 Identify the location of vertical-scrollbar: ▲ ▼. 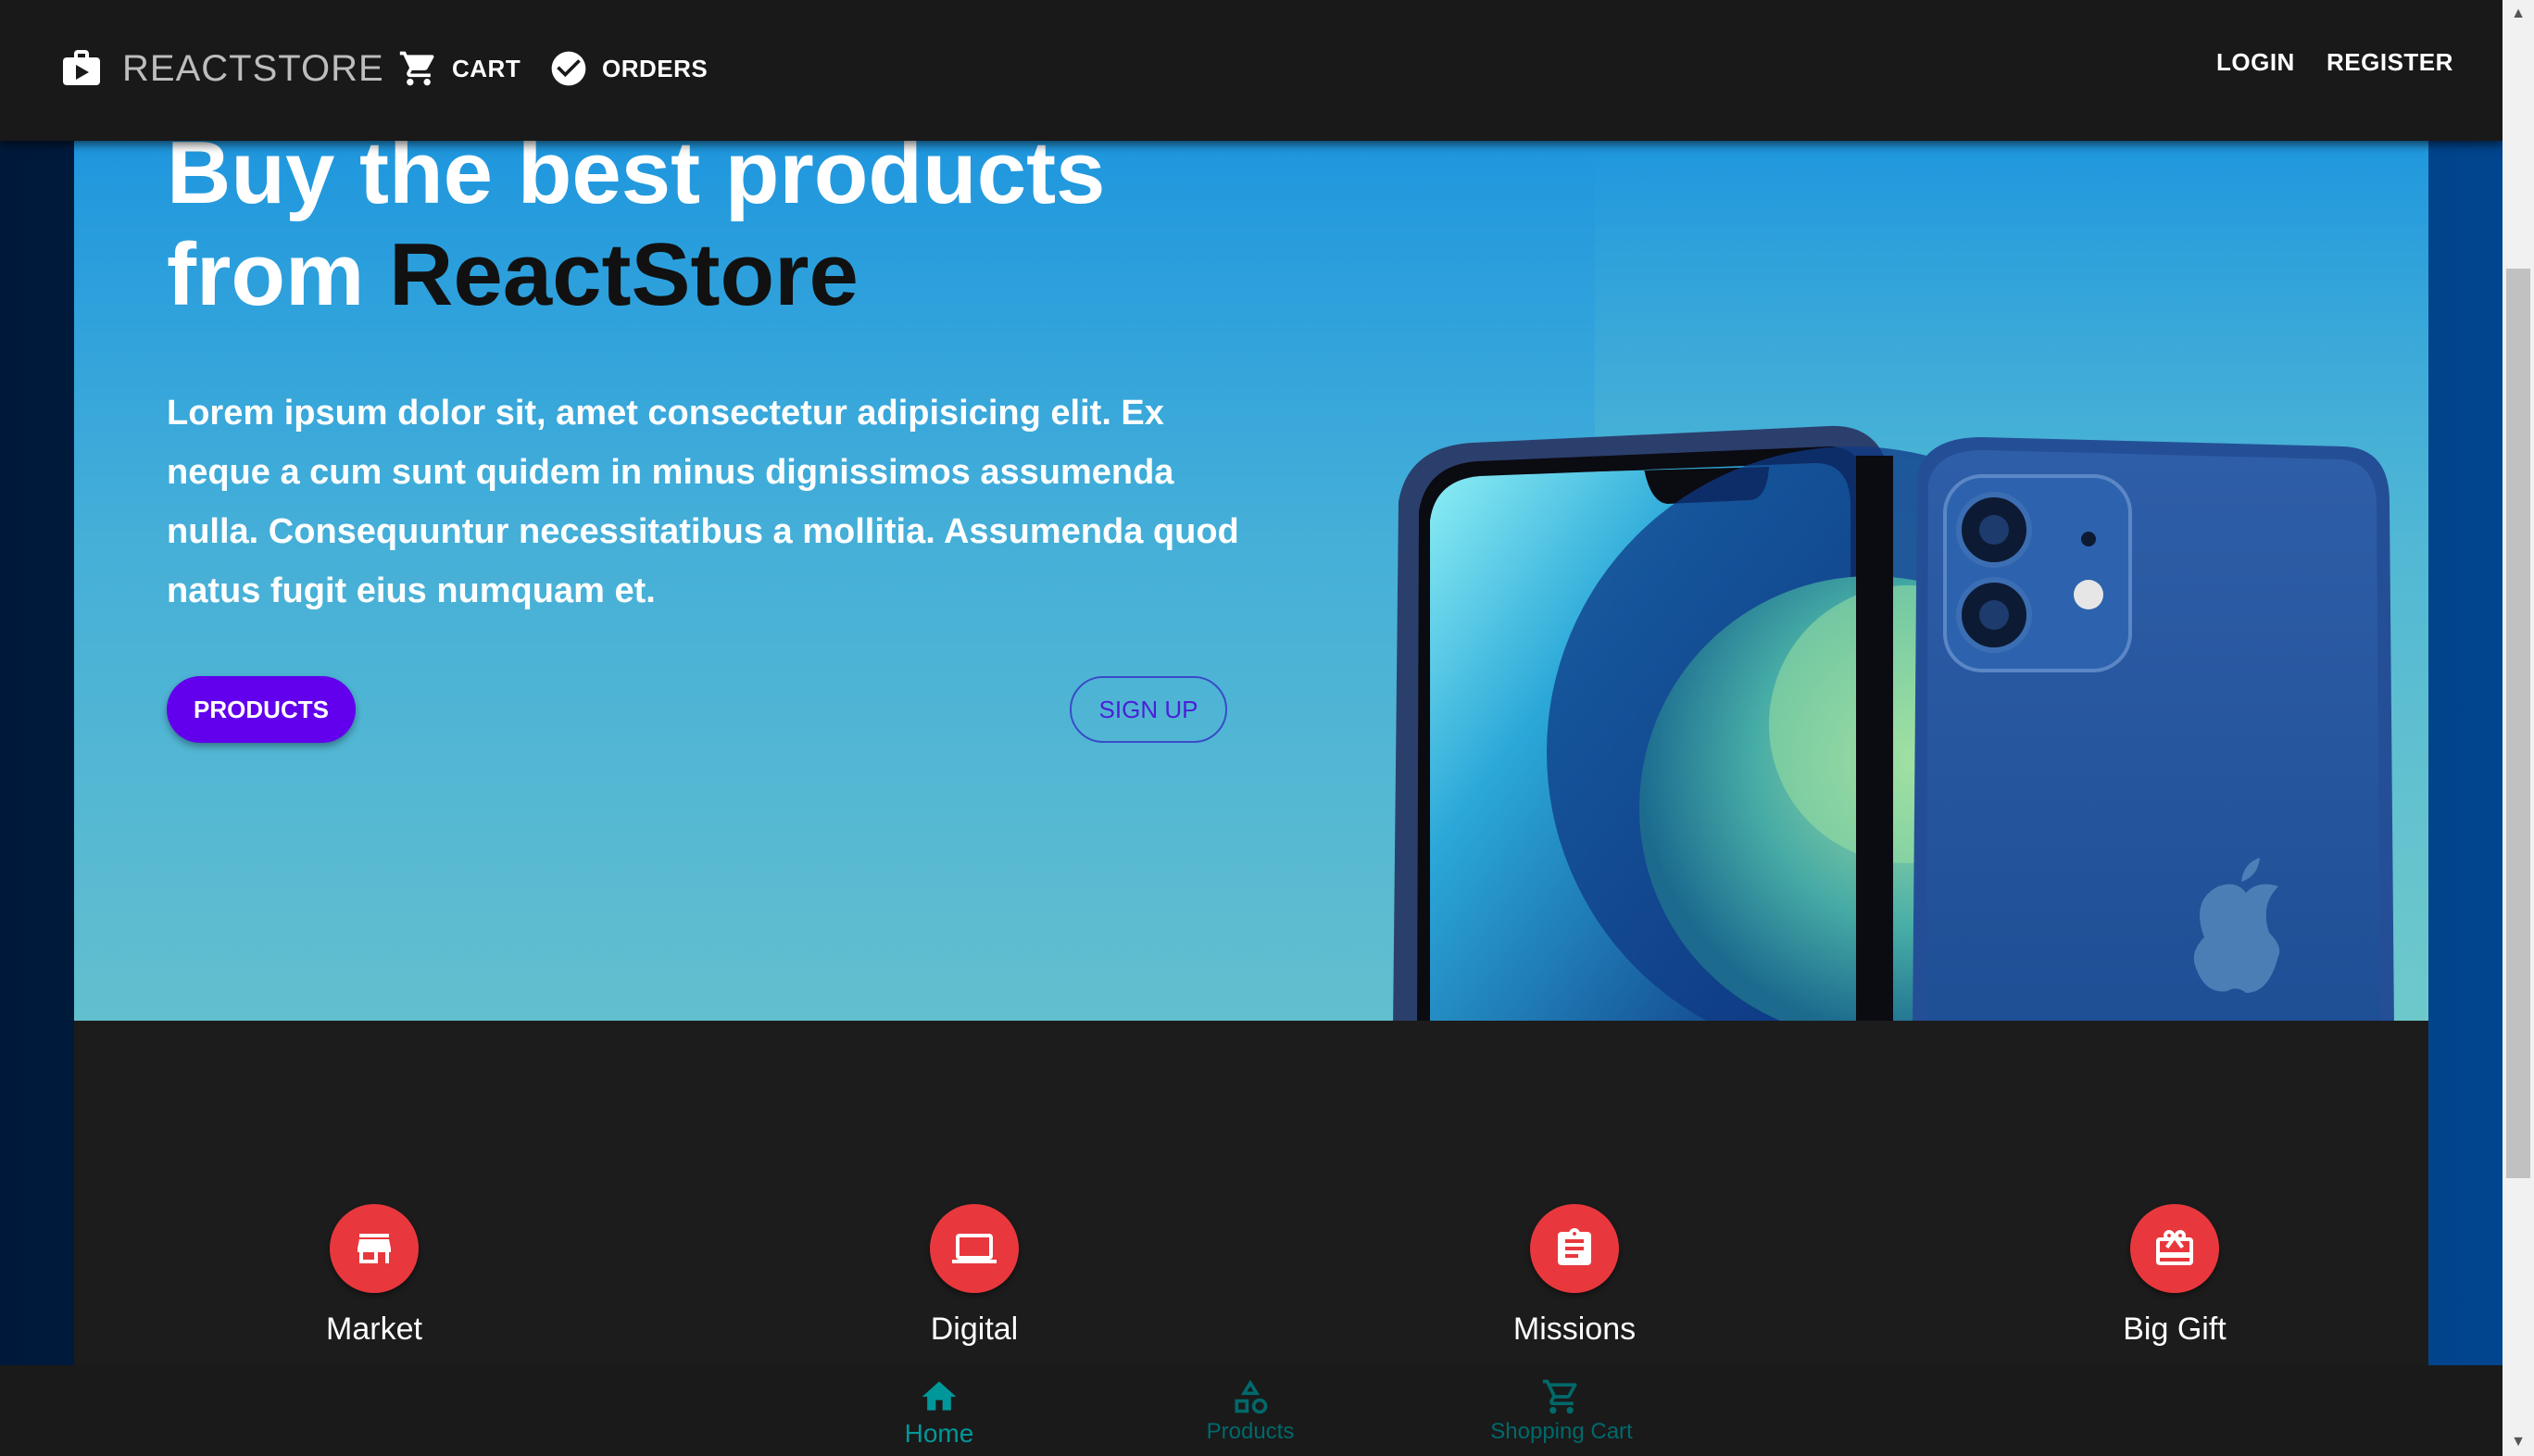
(2518, 728).